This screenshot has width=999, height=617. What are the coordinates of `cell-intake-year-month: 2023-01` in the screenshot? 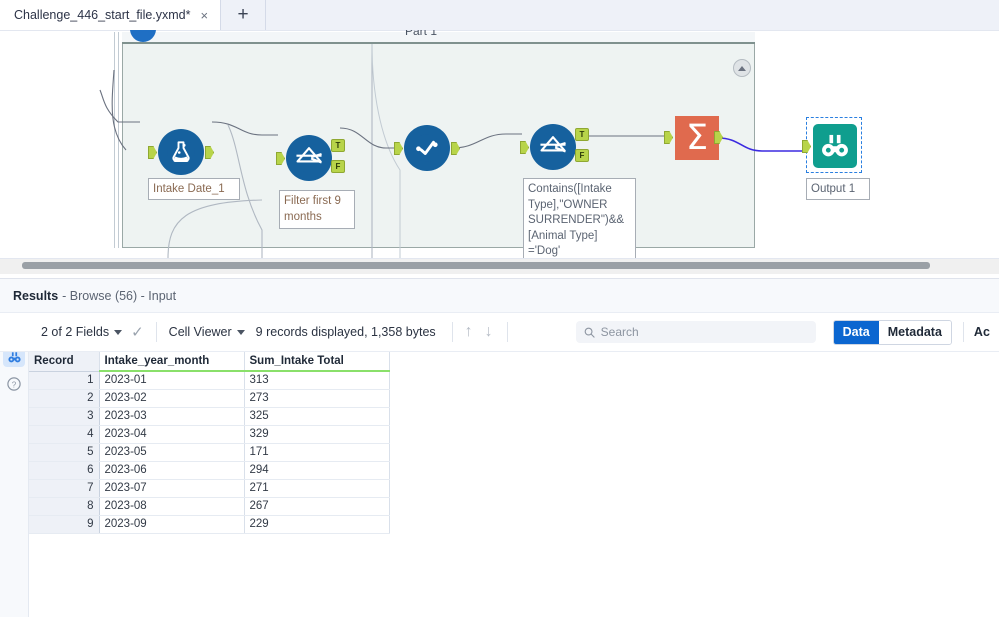 It's located at (172, 380).